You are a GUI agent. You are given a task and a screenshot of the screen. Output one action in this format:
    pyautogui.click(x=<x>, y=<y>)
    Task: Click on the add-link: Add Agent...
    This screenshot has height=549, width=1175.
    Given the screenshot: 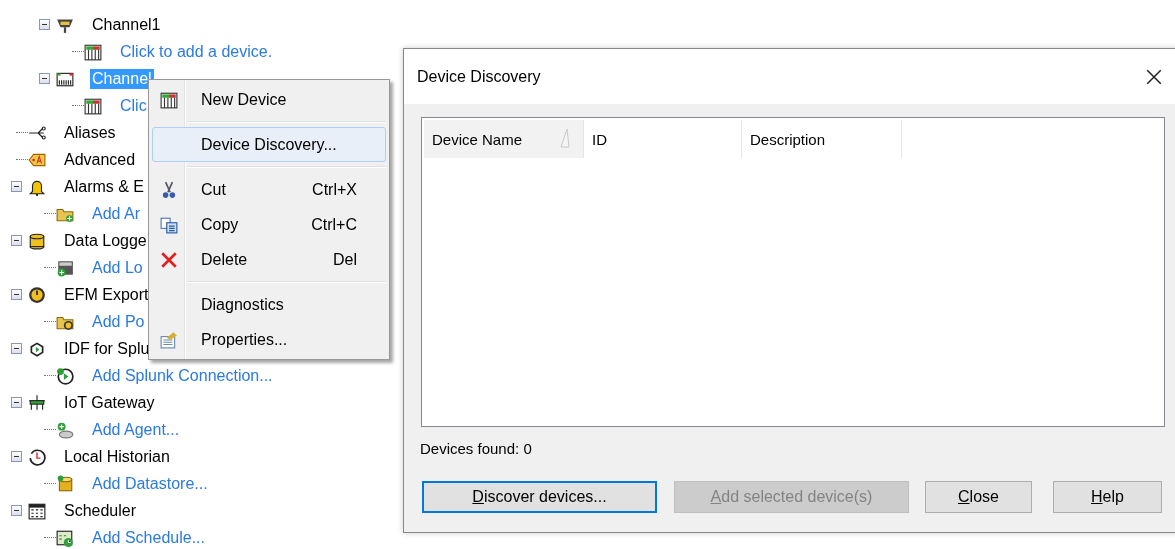 What is the action you would take?
    pyautogui.click(x=136, y=429)
    